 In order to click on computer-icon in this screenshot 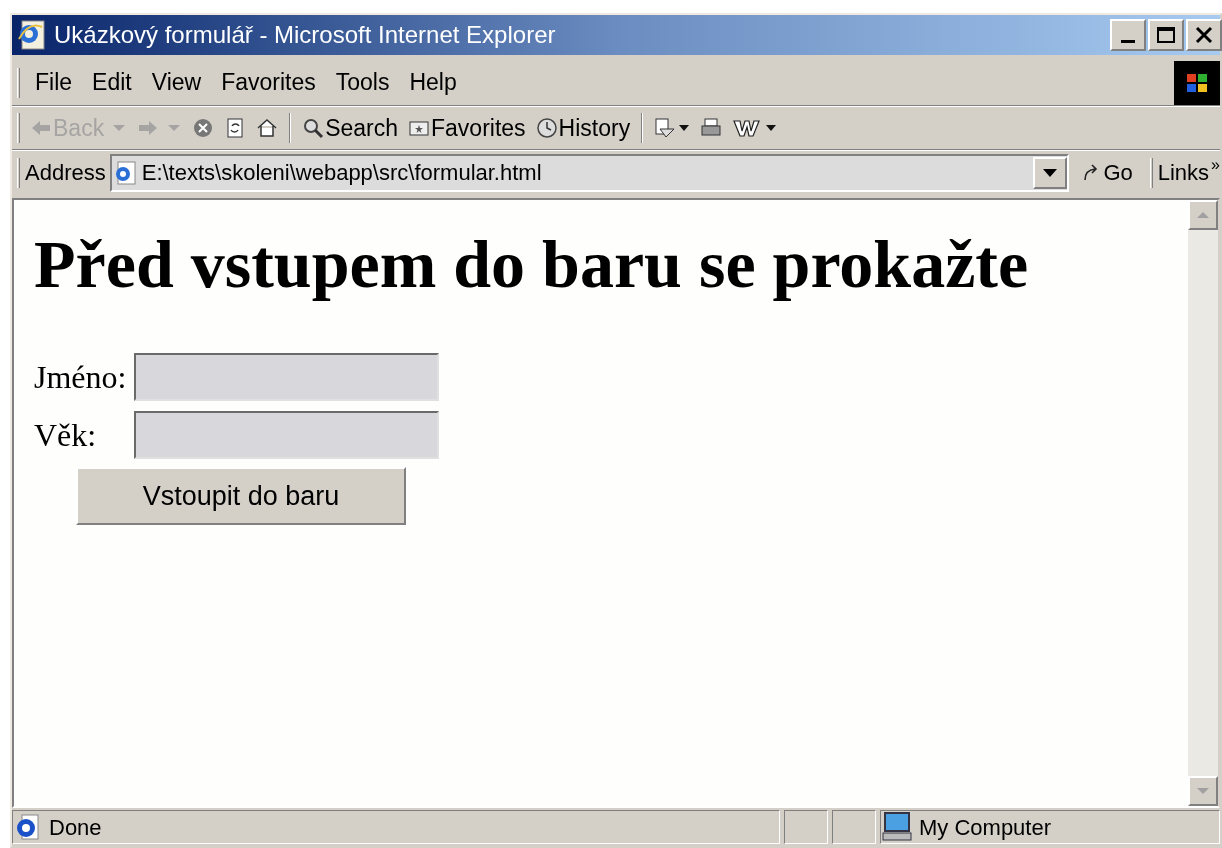, I will do `click(898, 827)`.